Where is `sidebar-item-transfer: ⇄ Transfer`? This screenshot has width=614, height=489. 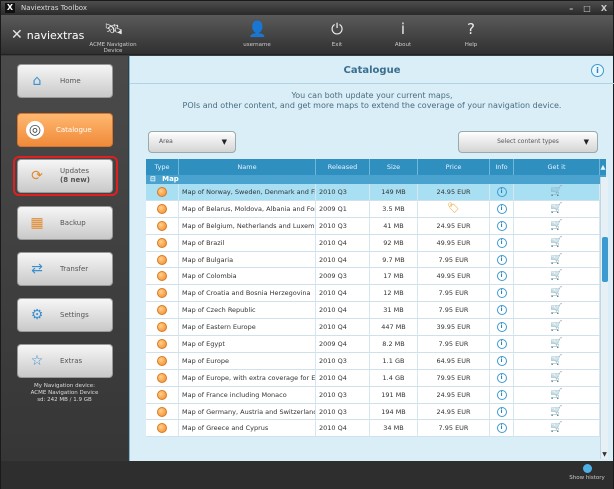
sidebar-item-transfer: ⇄ Transfer is located at coordinates (65, 269).